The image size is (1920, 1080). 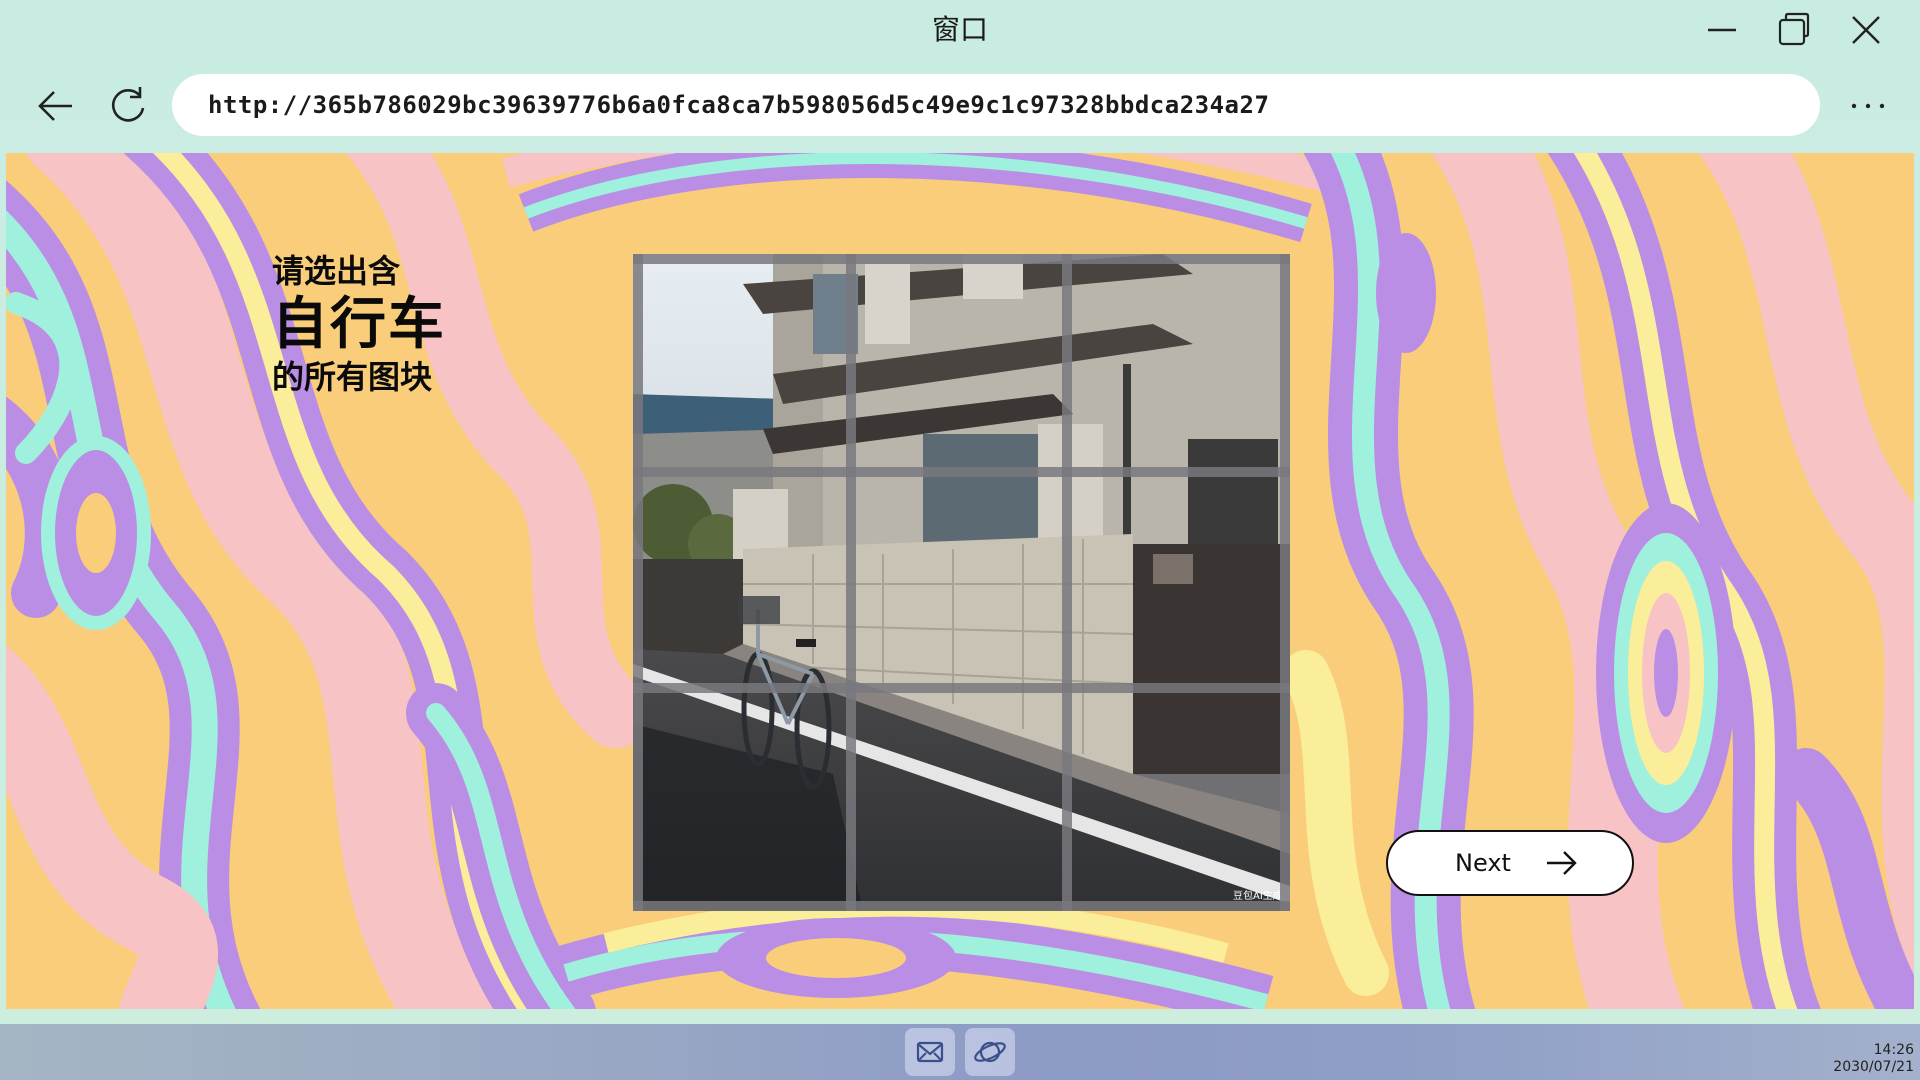 I want to click on prompt-line-3: 的所有图块, so click(x=352, y=377).